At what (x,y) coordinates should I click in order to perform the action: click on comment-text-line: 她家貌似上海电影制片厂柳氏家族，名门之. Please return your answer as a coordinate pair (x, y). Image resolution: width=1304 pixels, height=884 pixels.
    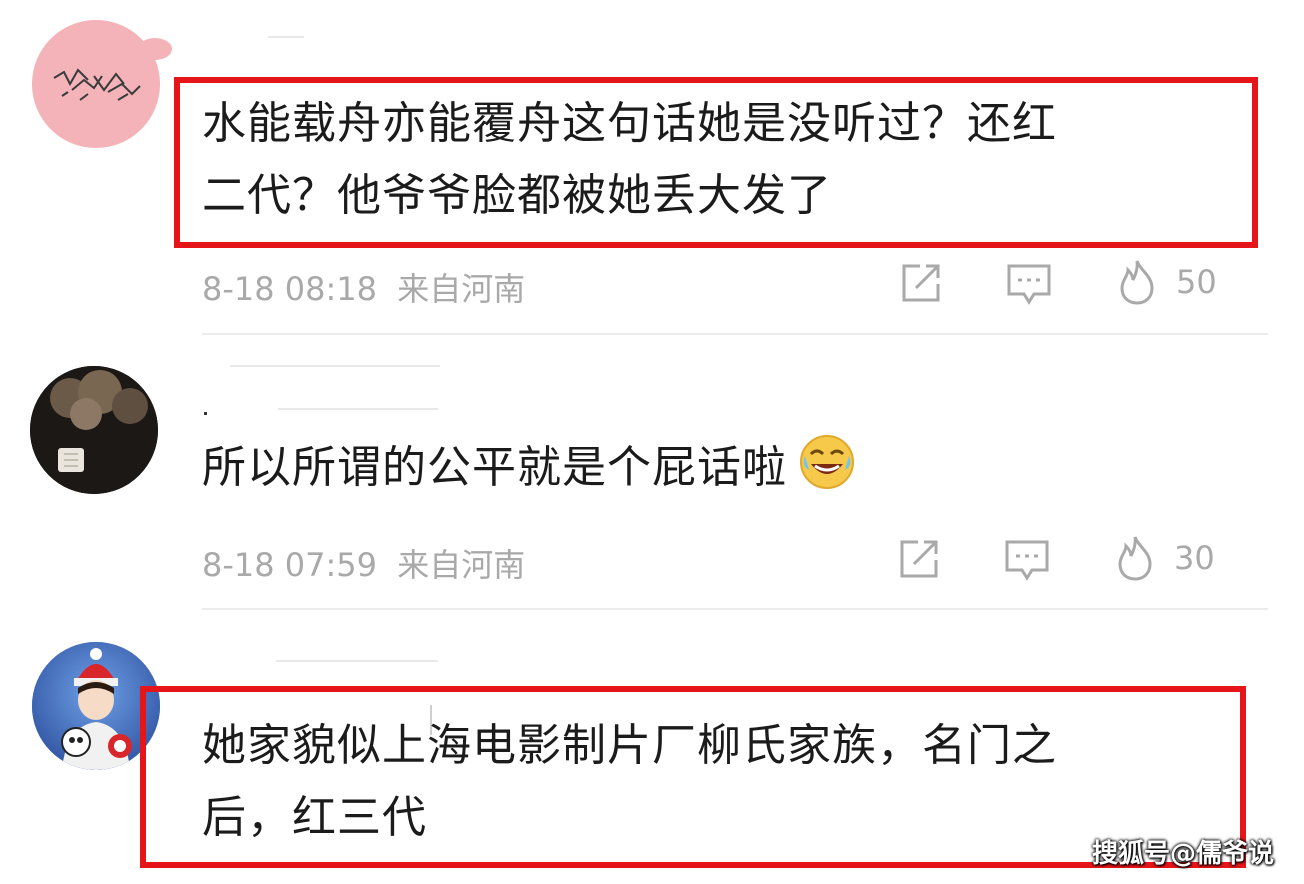
    Looking at the image, I should click on (629, 745).